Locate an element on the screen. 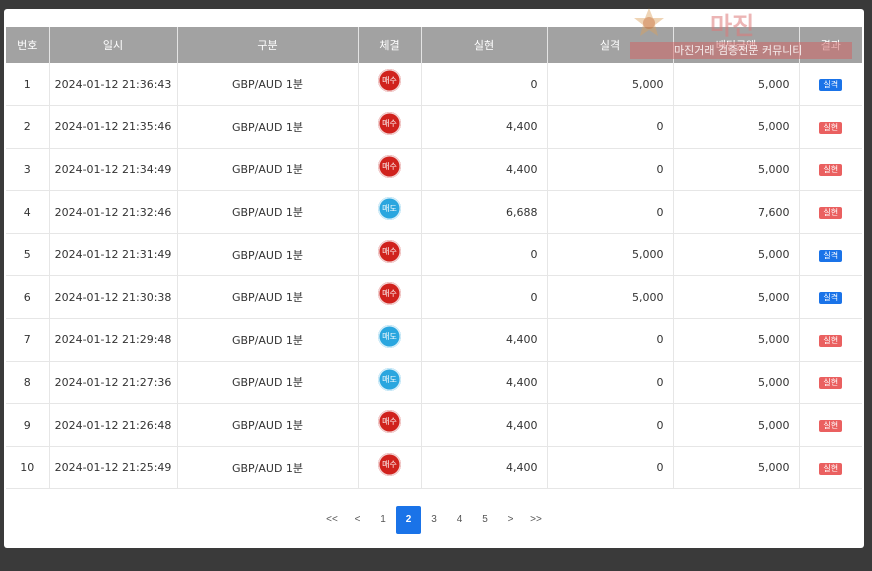 Image resolution: width=872 pixels, height=571 pixels. cell-no: 2 is located at coordinates (28, 127).